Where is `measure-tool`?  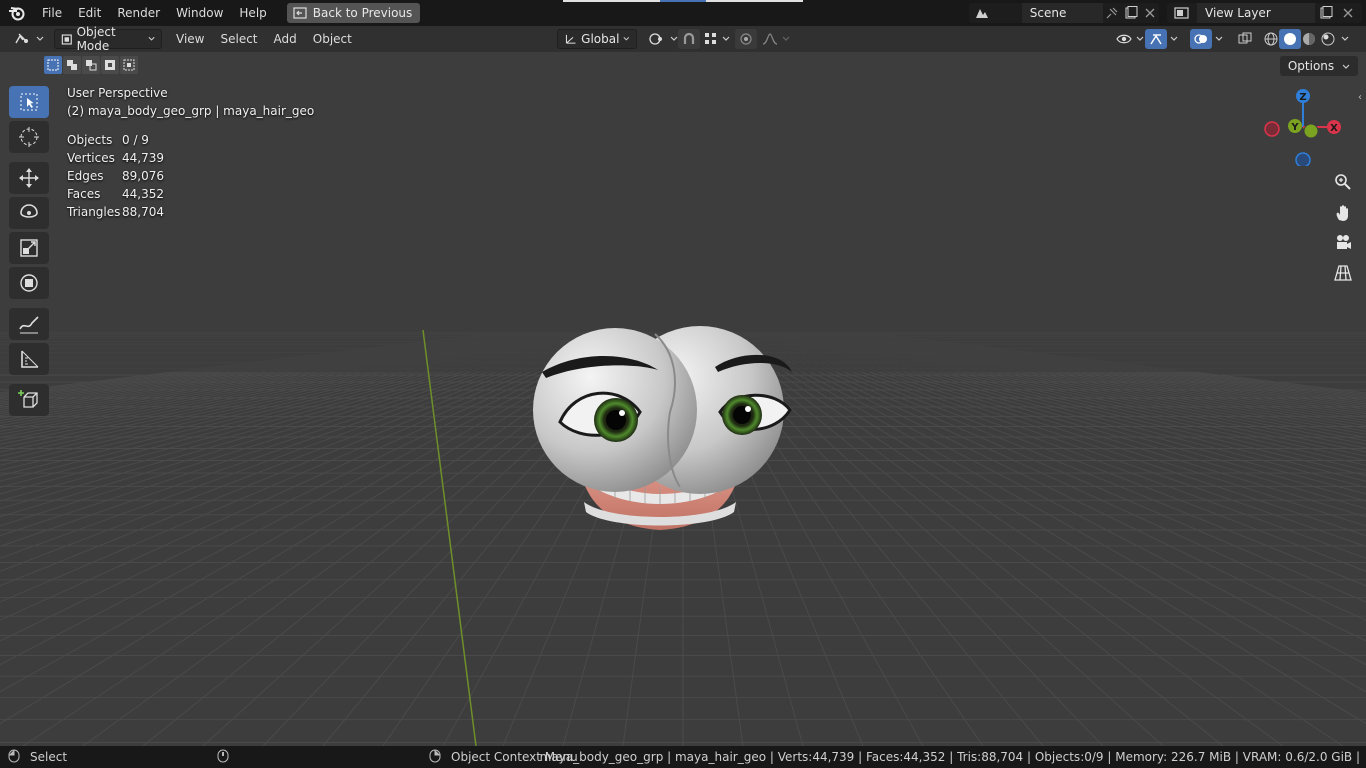
measure-tool is located at coordinates (29, 359).